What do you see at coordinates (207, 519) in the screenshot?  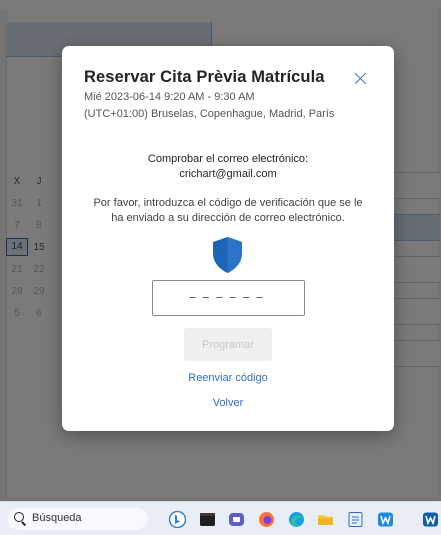 I see `terminal-icon` at bounding box center [207, 519].